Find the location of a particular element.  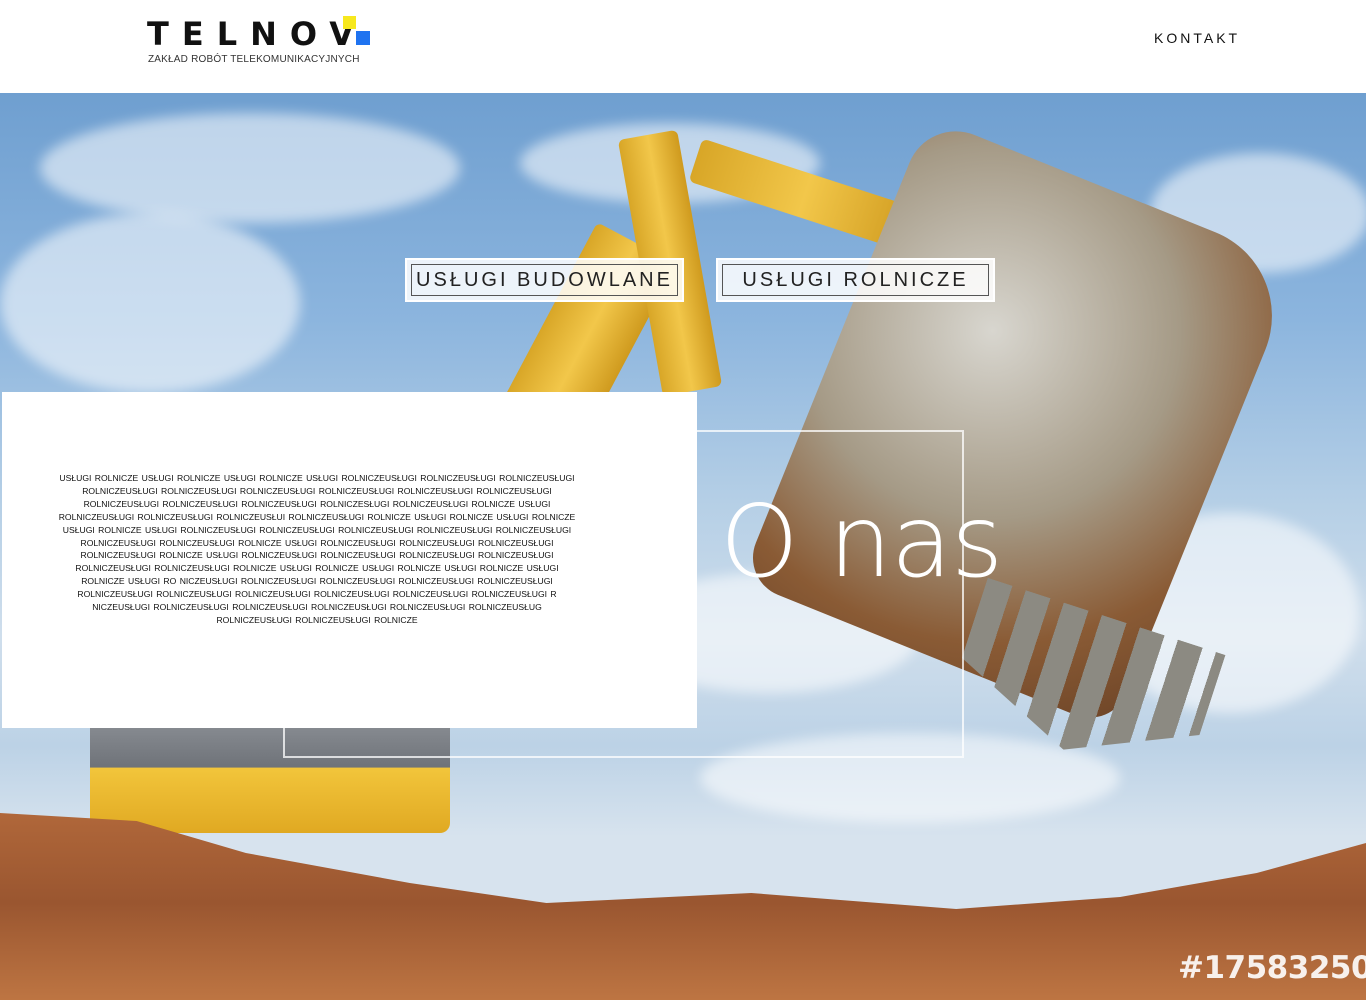

about-heading: O nas is located at coordinates (861, 541).